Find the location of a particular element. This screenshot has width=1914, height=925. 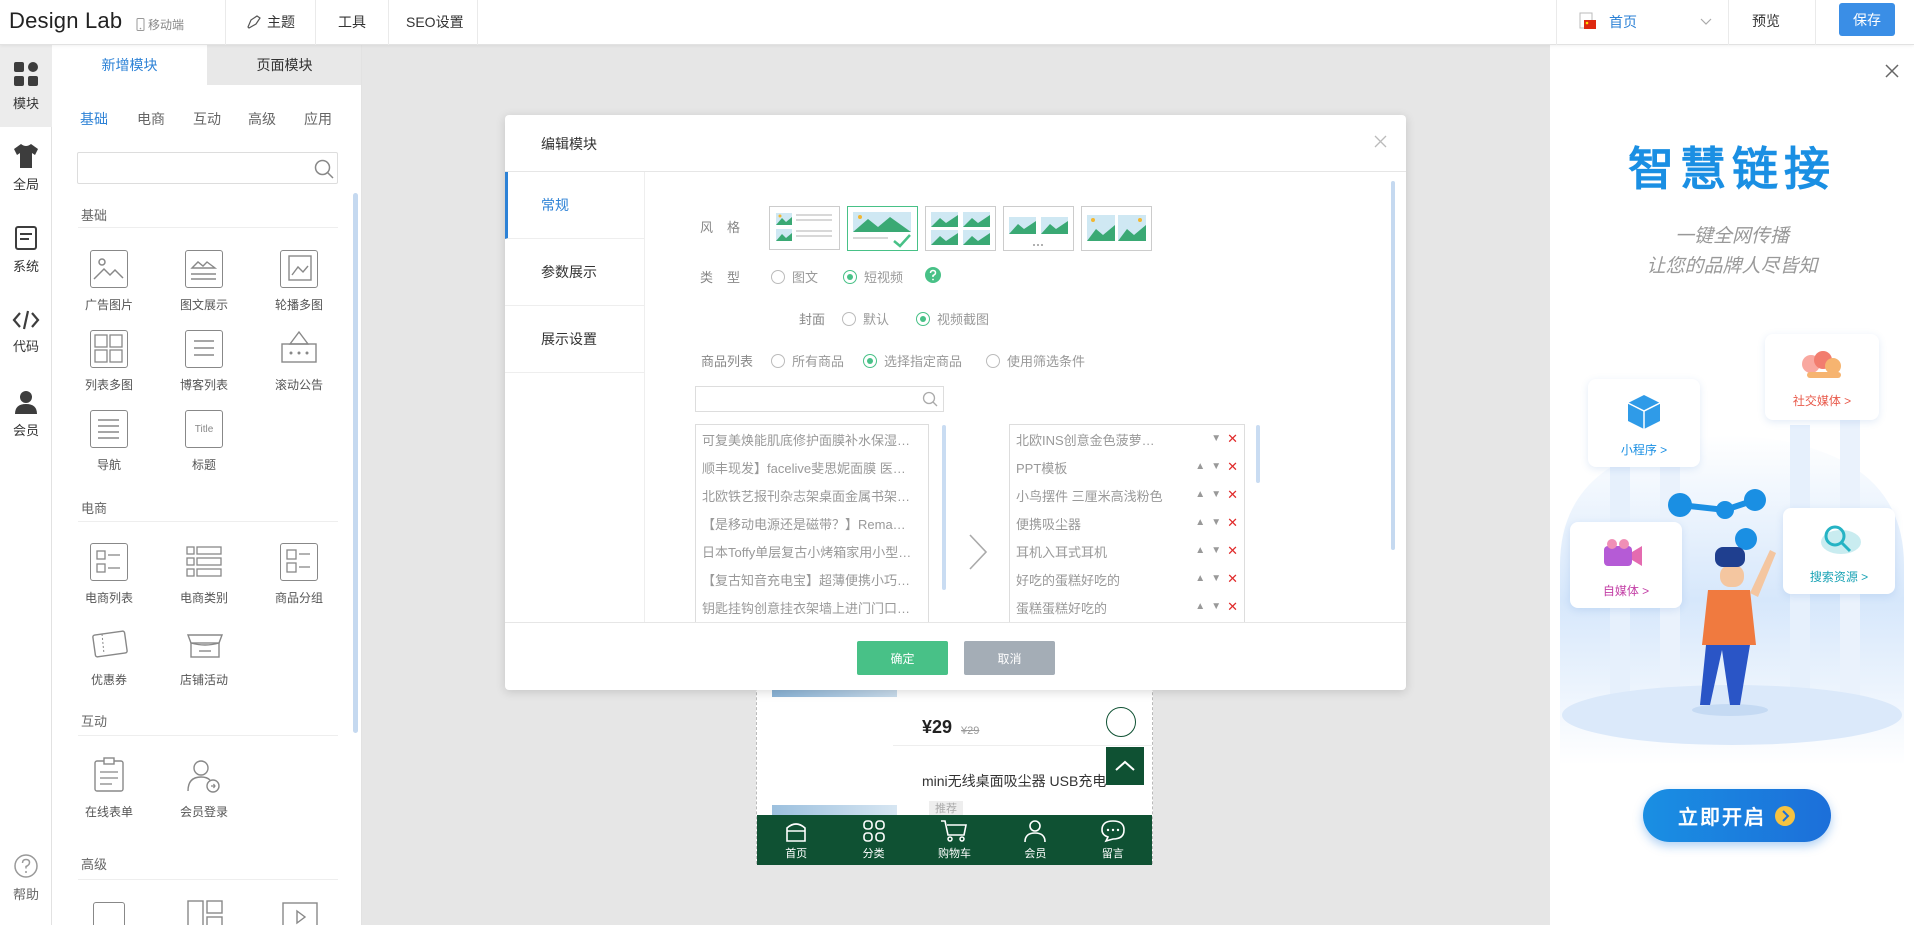

page-select: 首页 is located at coordinates (1645, 22).